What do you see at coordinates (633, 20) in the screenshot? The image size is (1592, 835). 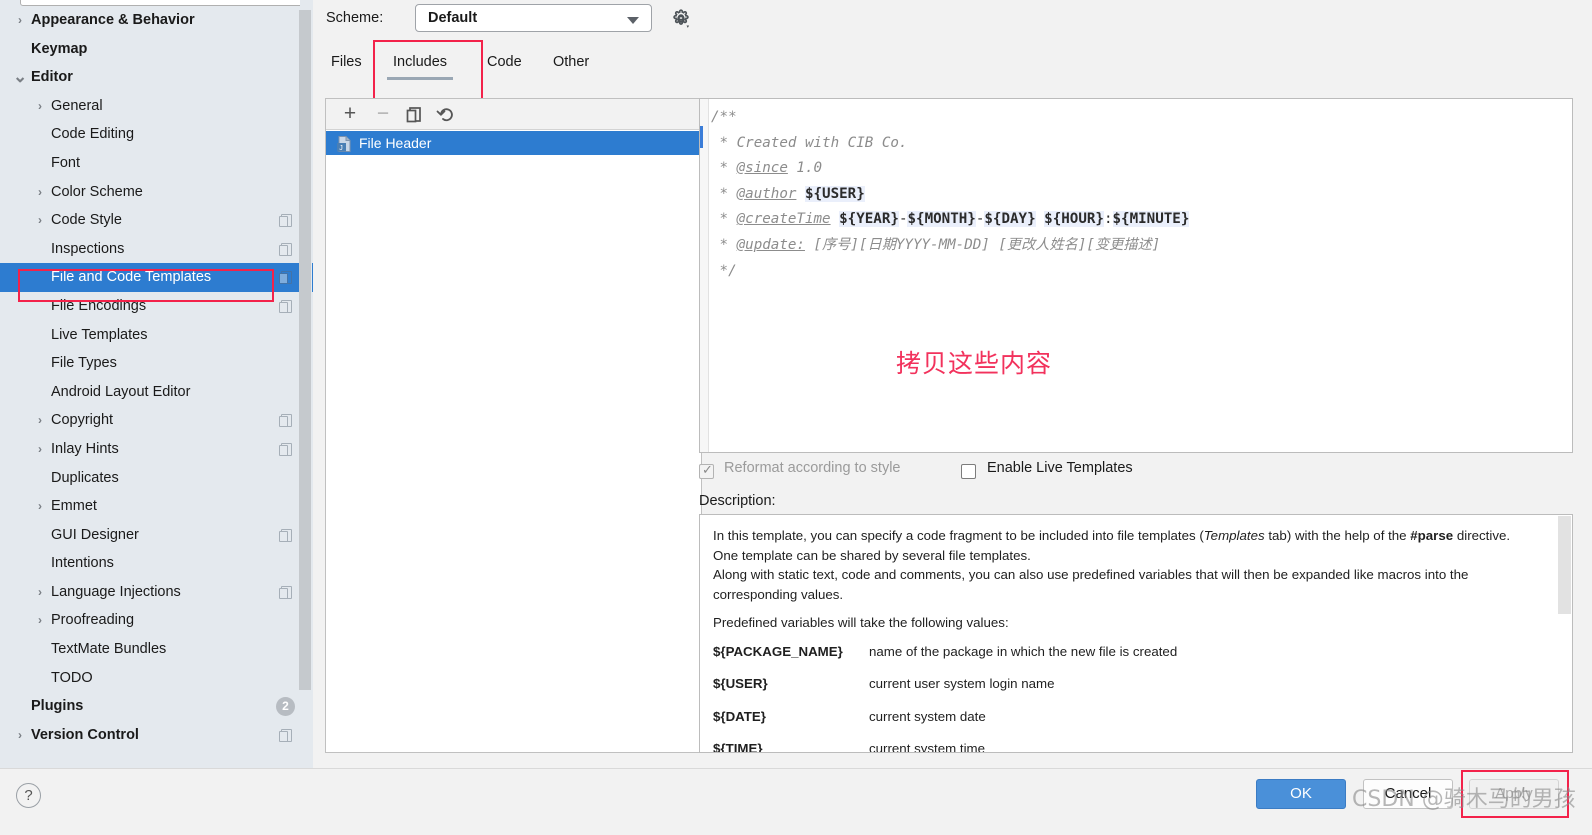 I see `chevron-down-icon` at bounding box center [633, 20].